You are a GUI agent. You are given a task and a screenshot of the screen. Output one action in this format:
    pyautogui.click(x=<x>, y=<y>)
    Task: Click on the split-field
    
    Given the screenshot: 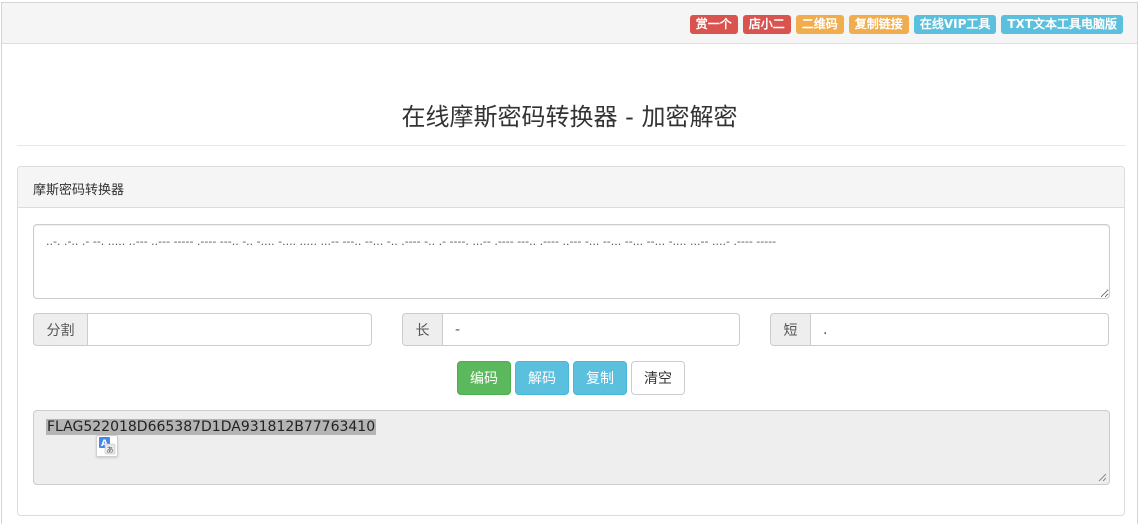 What is the action you would take?
    pyautogui.click(x=229, y=329)
    